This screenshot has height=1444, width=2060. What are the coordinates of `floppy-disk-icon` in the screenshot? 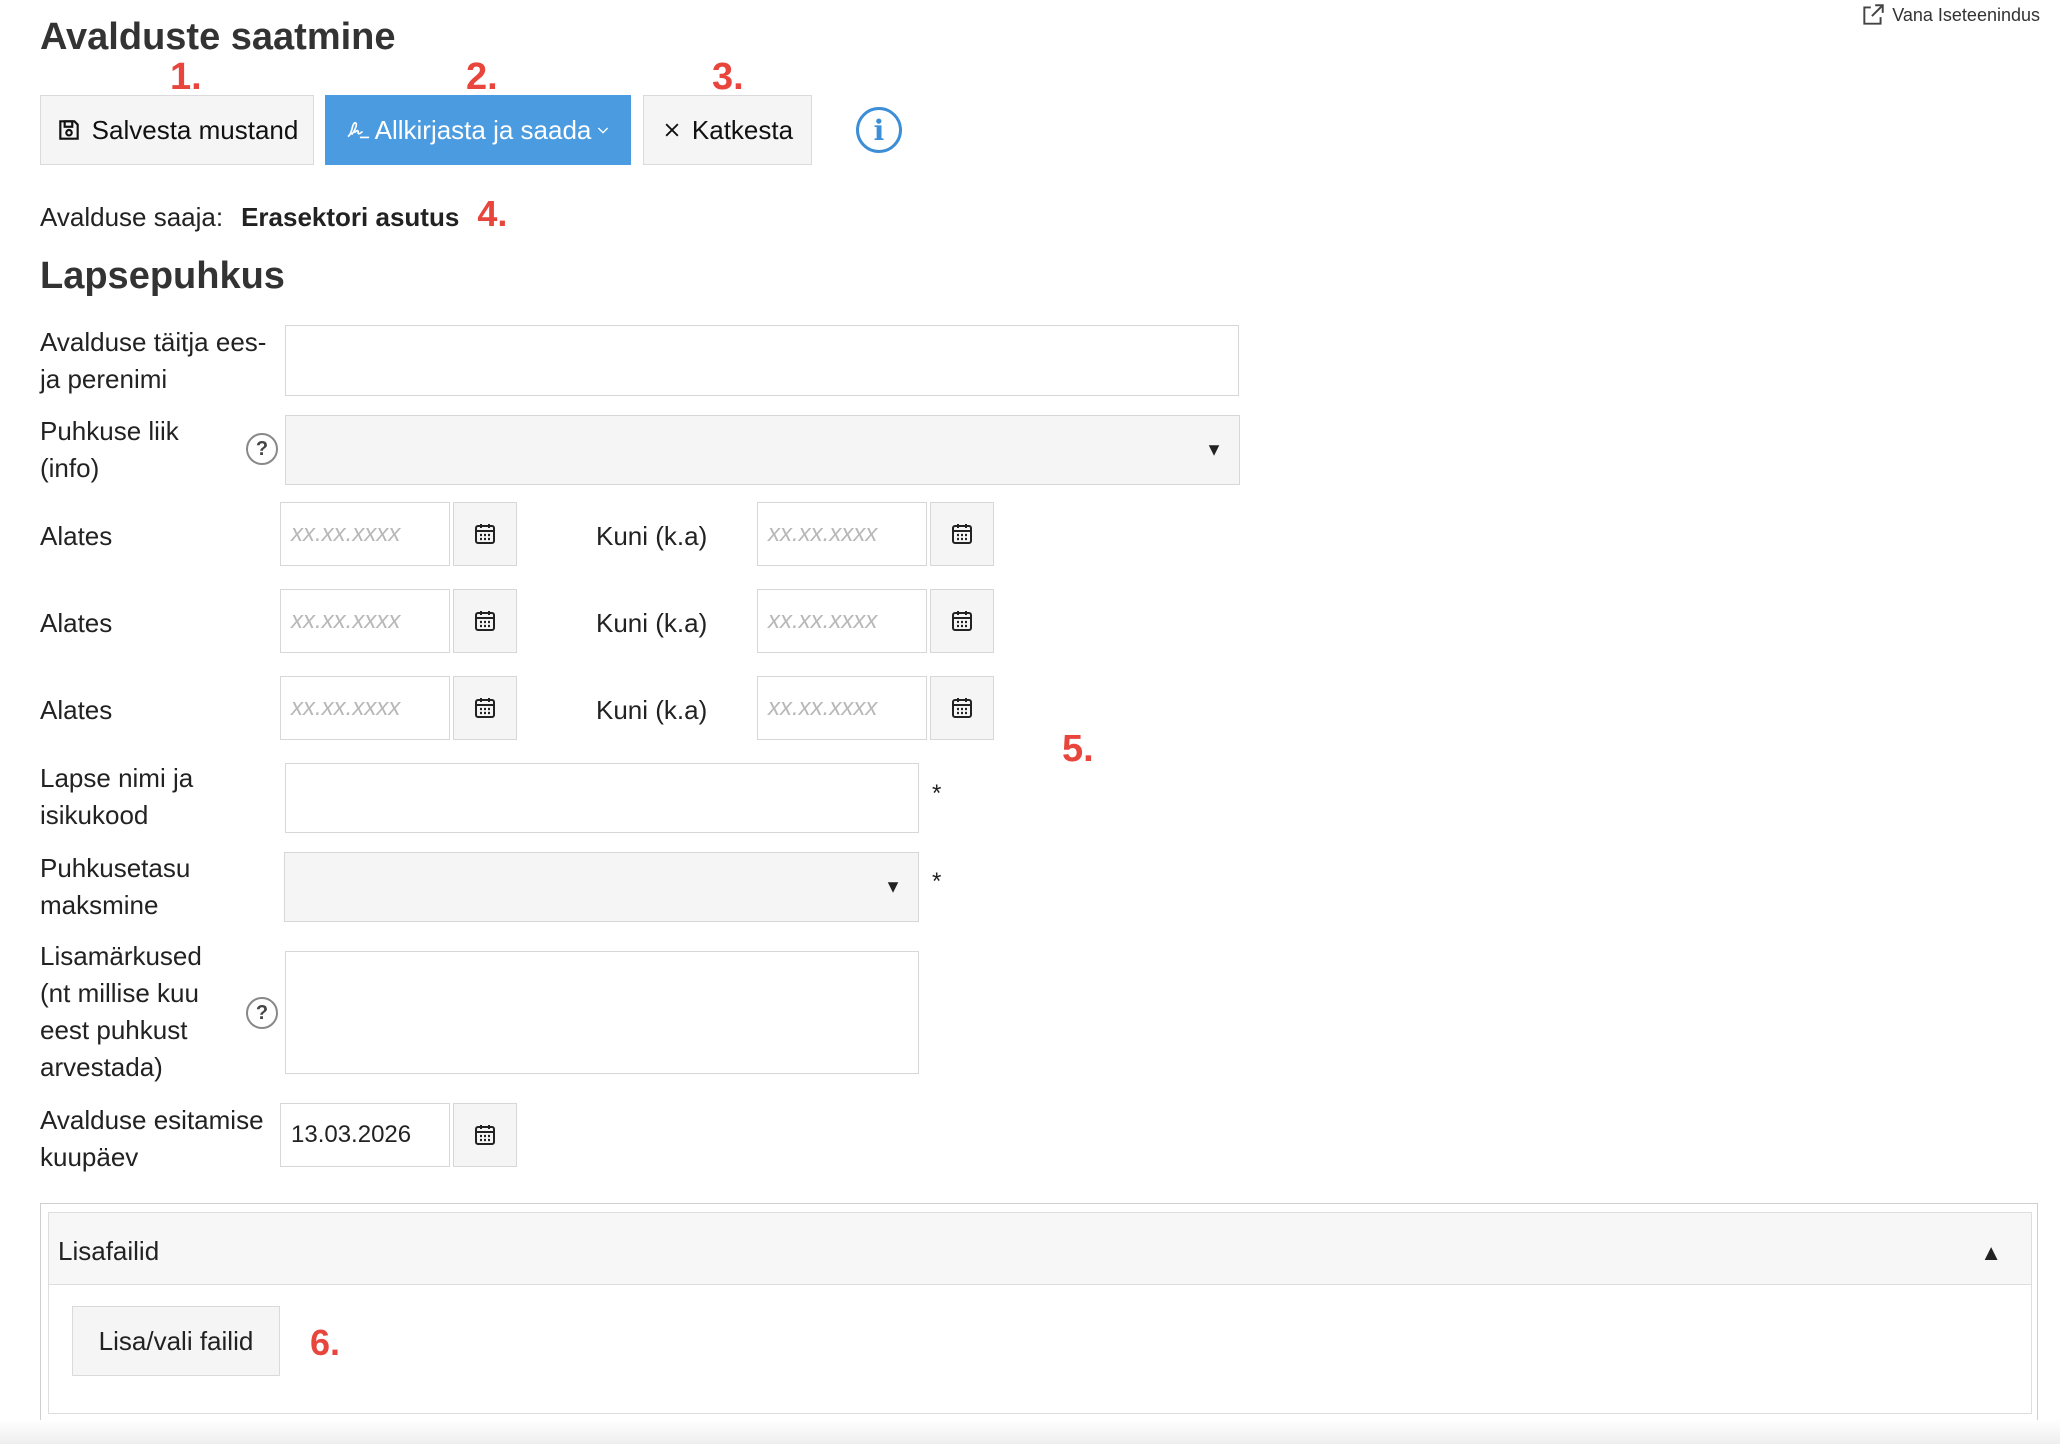 It's located at (68, 130).